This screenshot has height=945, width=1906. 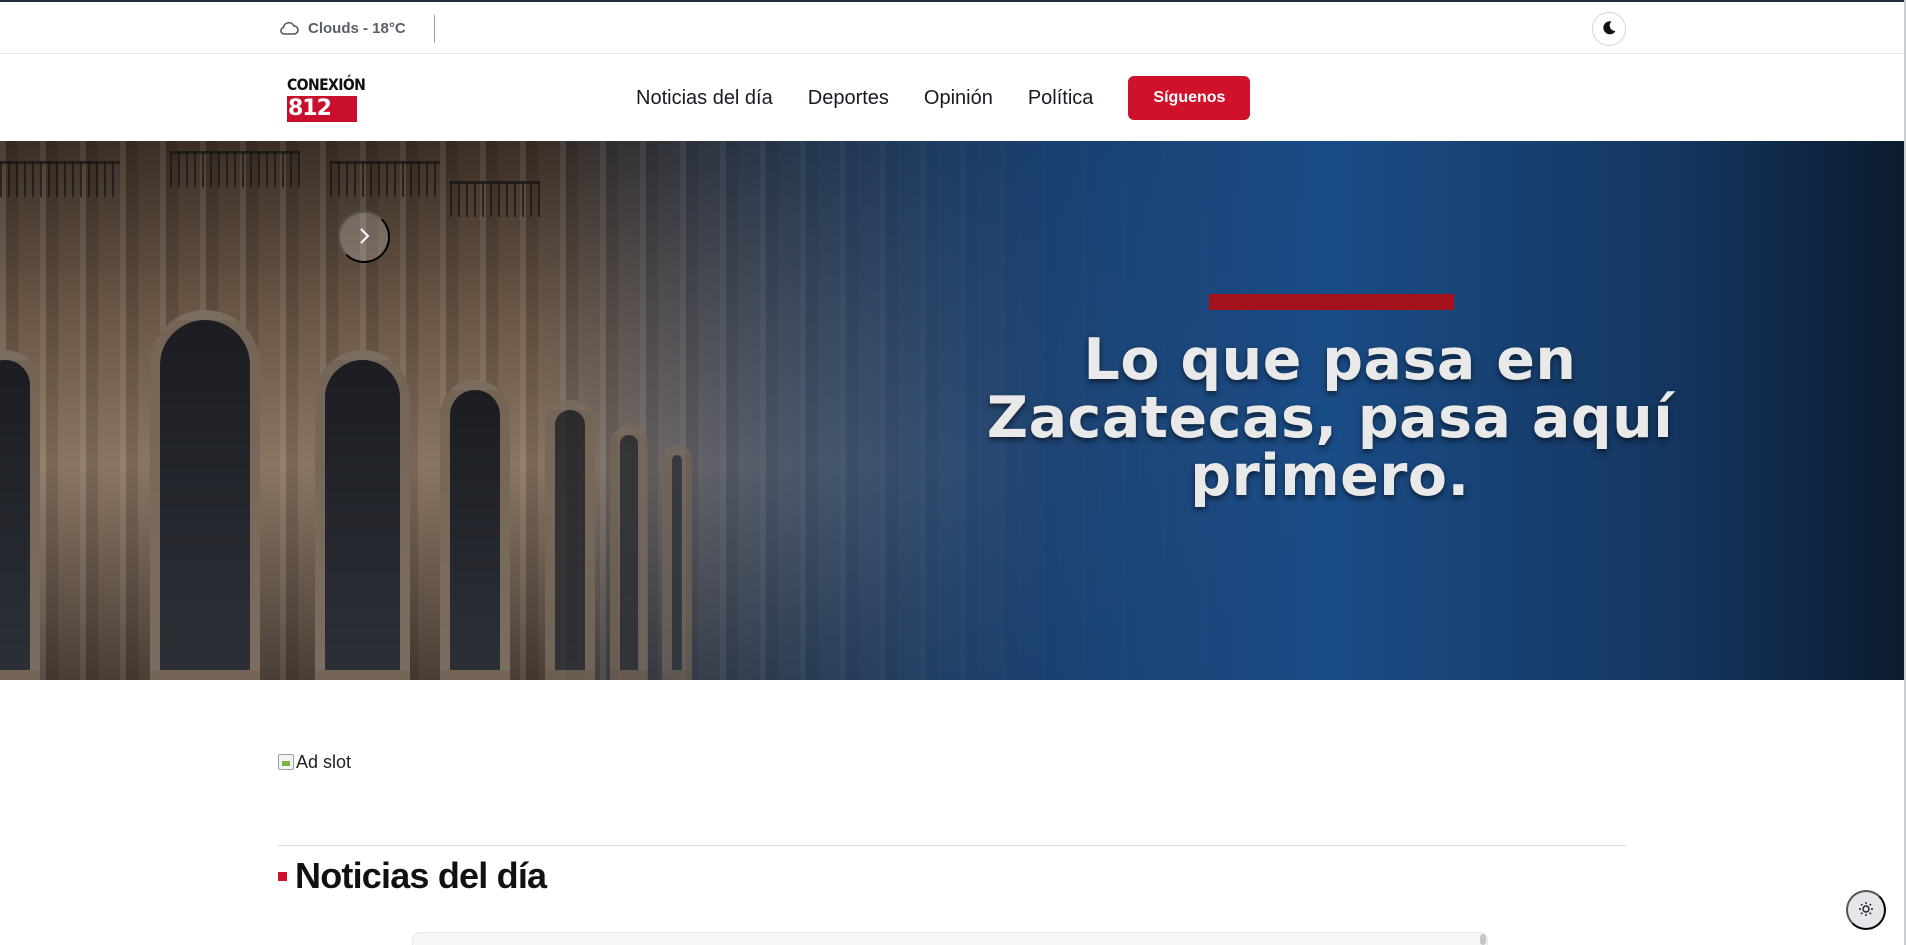 I want to click on site-logo: CONEXIÓN 812, so click(x=326, y=99).